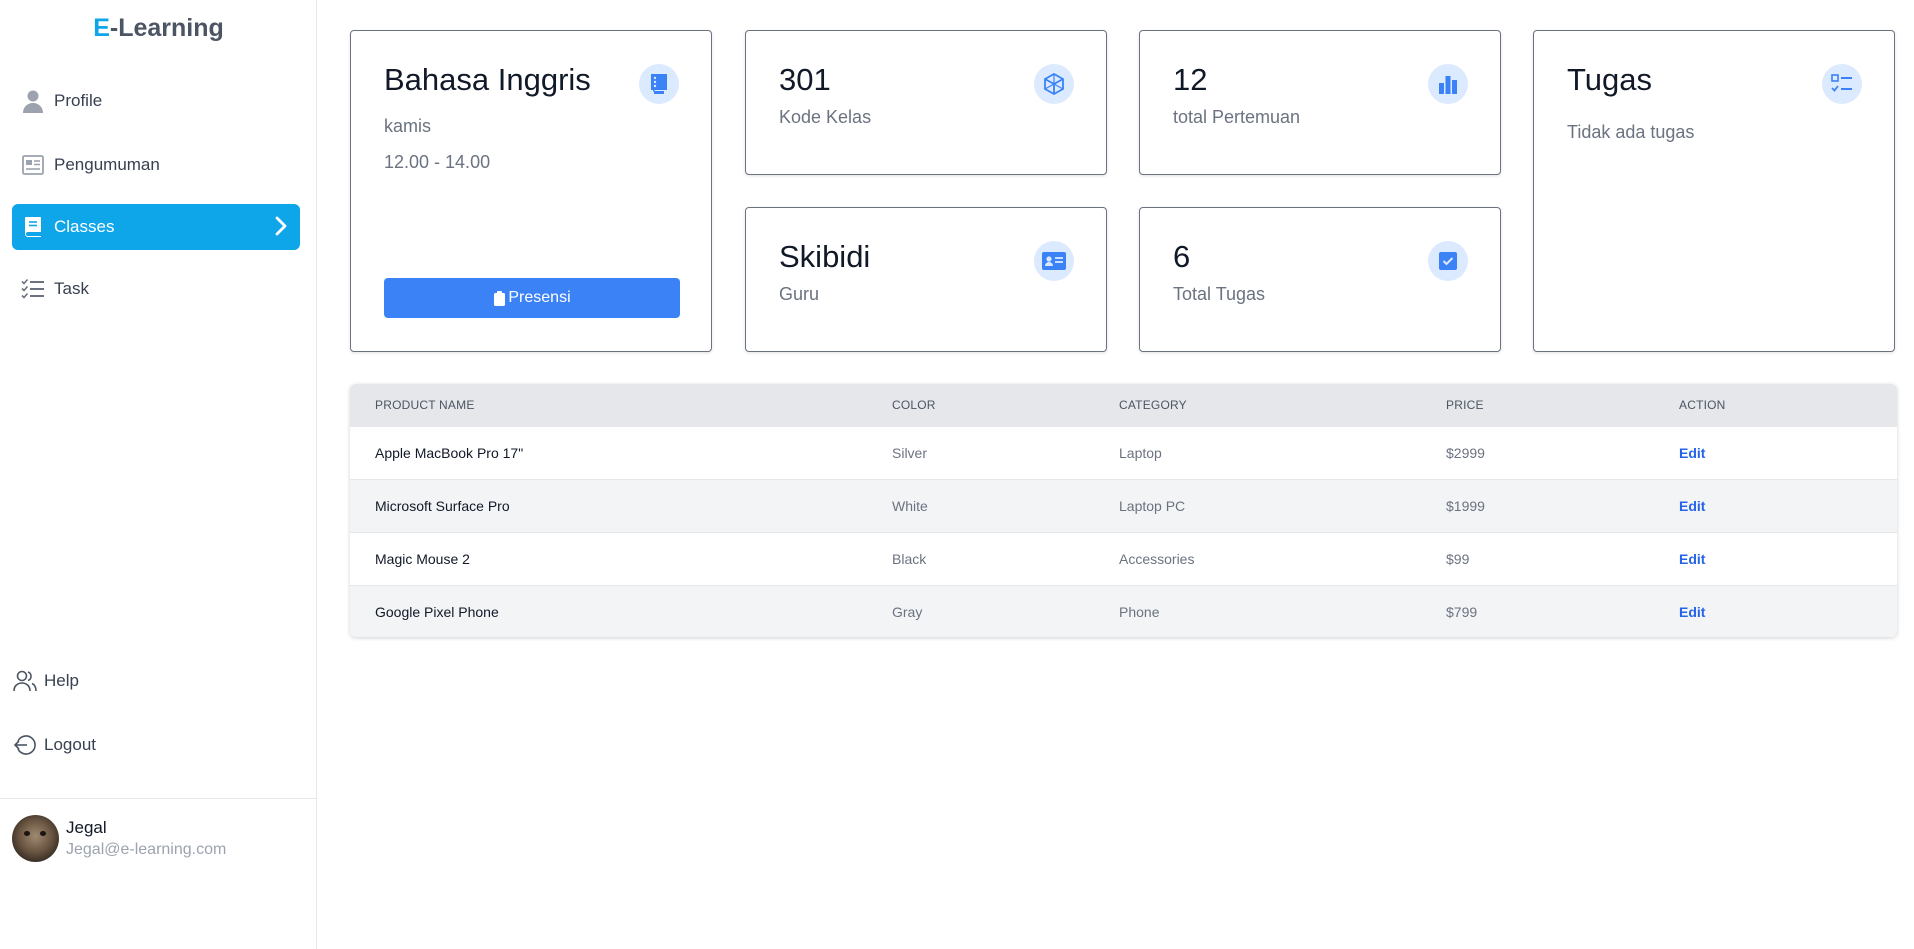 The width and height of the screenshot is (1914, 949). What do you see at coordinates (1054, 261) in the screenshot?
I see `id-card-icon` at bounding box center [1054, 261].